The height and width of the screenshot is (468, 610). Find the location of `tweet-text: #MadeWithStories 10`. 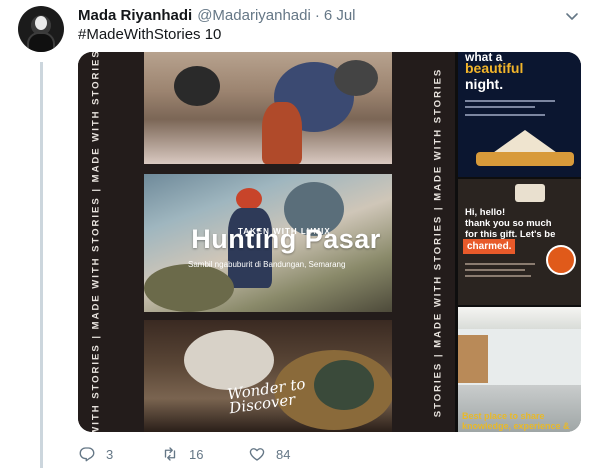

tweet-text: #MadeWithStories 10 is located at coordinates (149, 34).